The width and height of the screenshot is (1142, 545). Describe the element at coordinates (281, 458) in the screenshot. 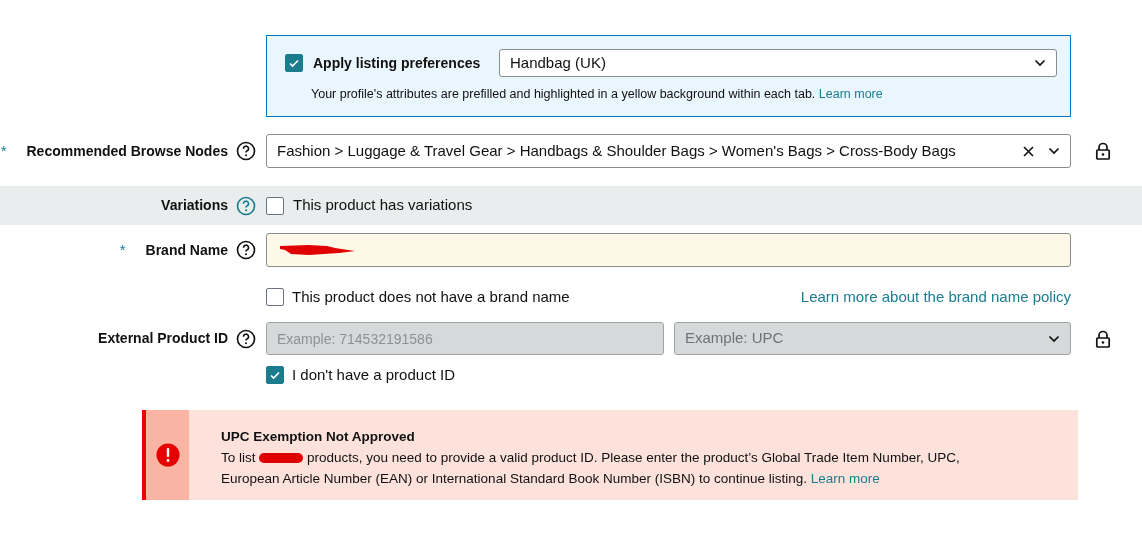

I see `redaction-mark` at that location.